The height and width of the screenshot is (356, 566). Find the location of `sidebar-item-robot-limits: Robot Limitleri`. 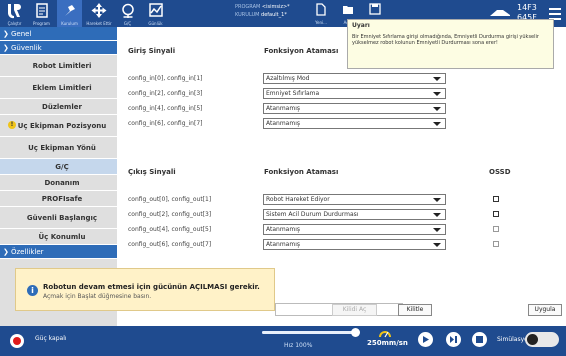

sidebar-item-robot-limits: Robot Limitleri is located at coordinates (58, 66).